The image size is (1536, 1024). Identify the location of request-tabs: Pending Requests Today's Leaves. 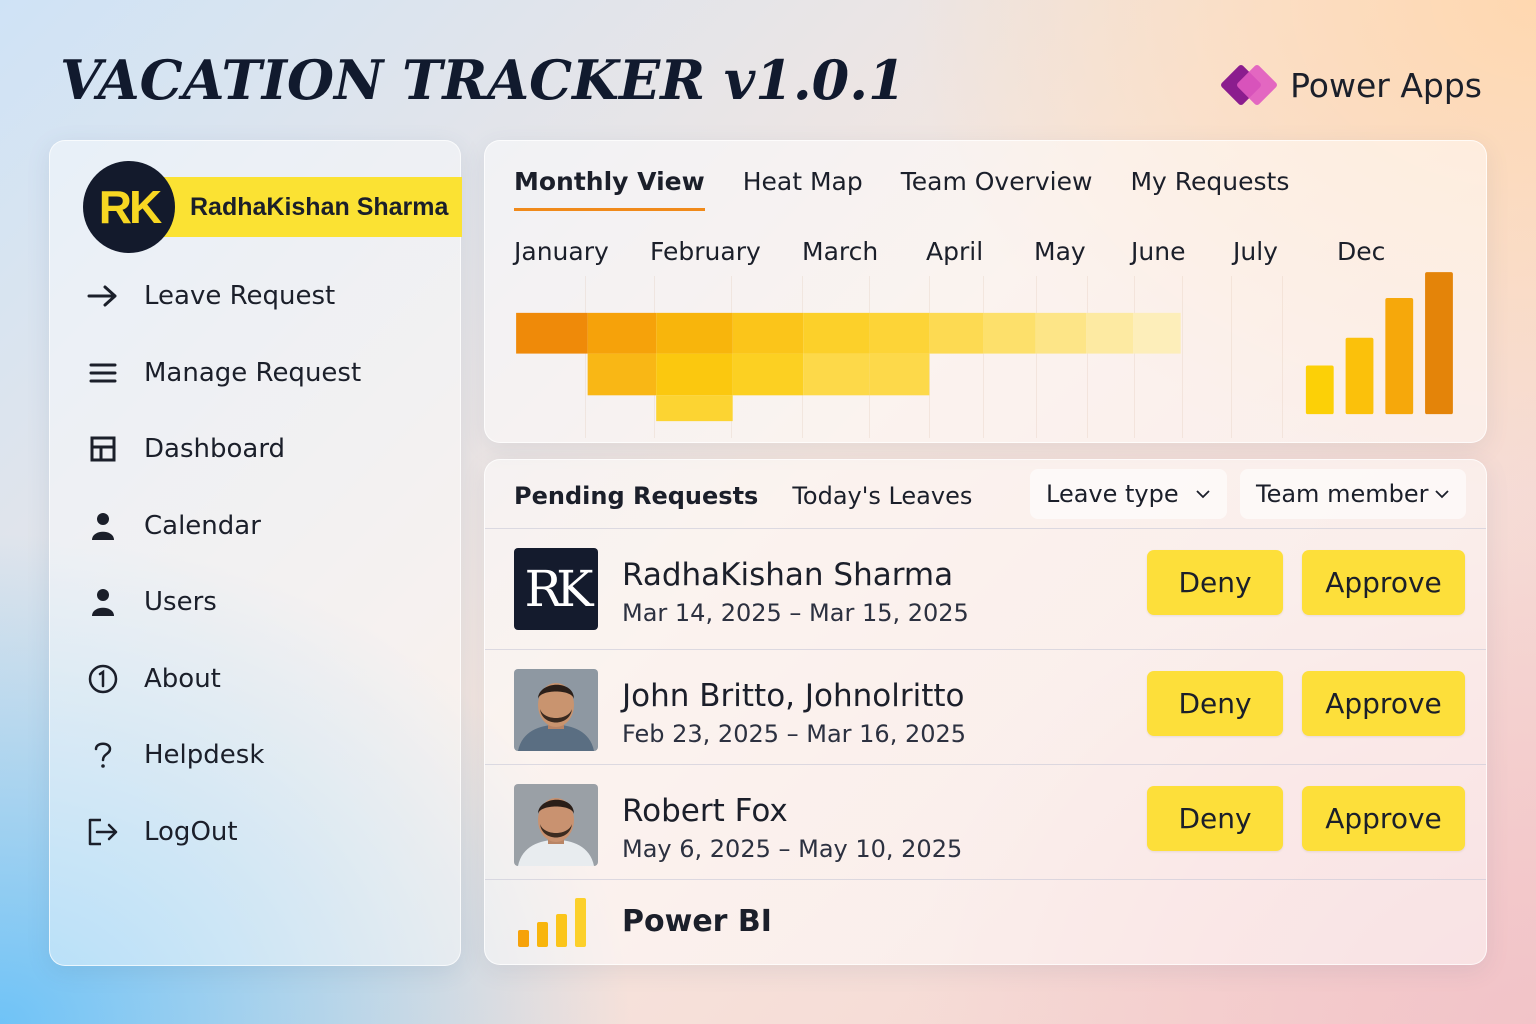
(743, 496).